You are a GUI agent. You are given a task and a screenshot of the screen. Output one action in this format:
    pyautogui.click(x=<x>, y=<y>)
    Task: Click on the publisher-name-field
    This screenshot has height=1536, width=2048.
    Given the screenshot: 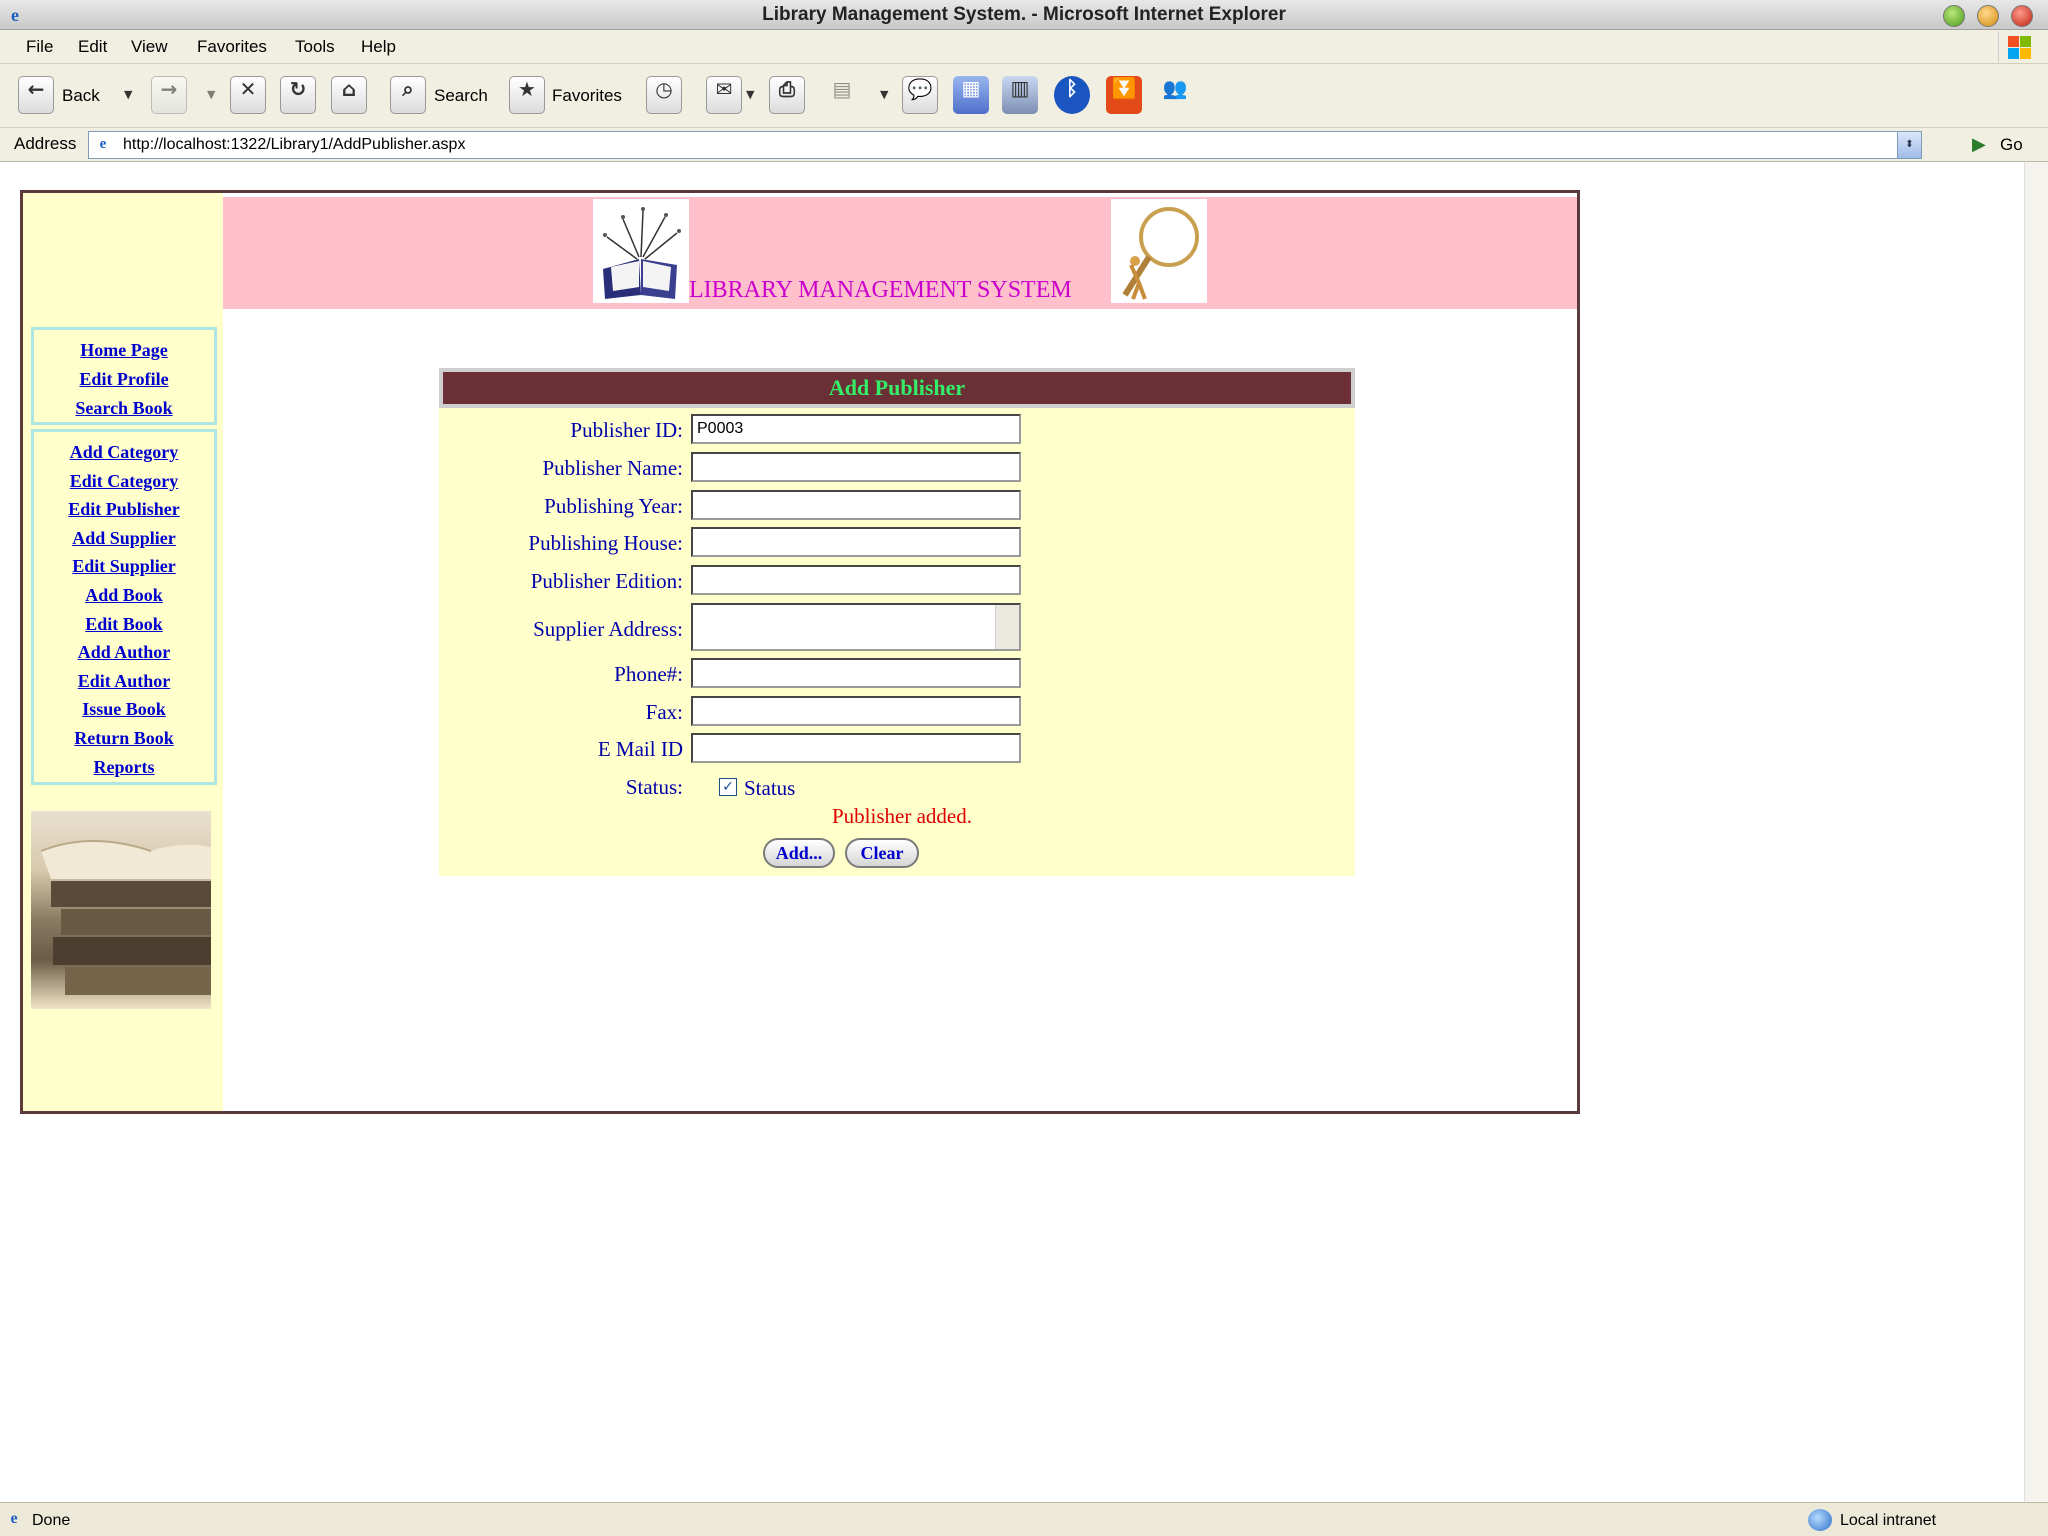 What is the action you would take?
    pyautogui.click(x=856, y=467)
    